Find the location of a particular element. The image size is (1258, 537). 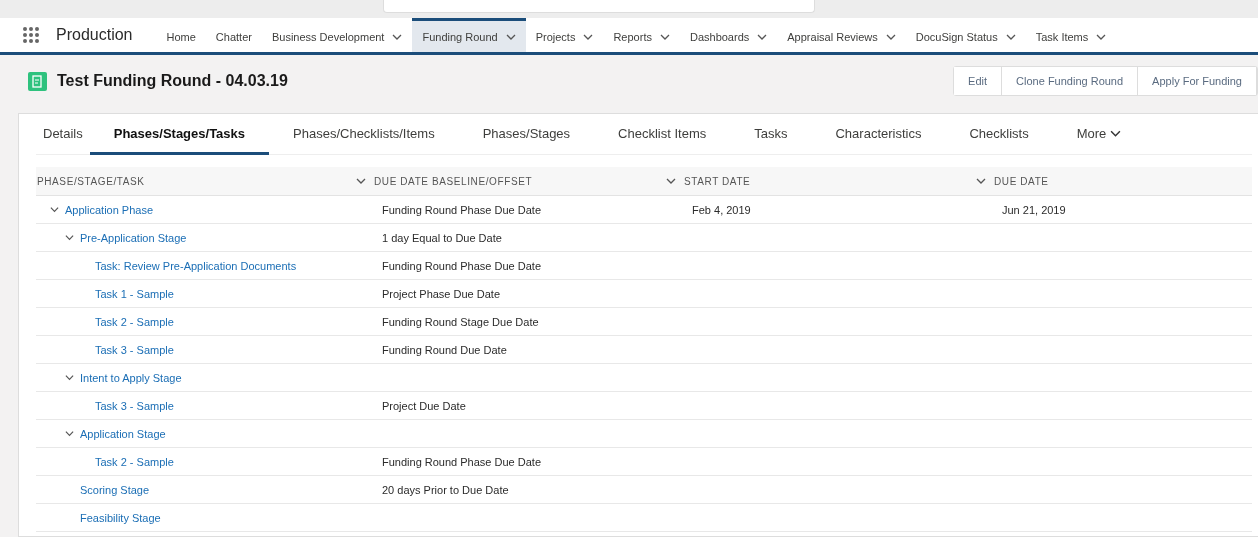

tab: Checklists is located at coordinates (999, 134).